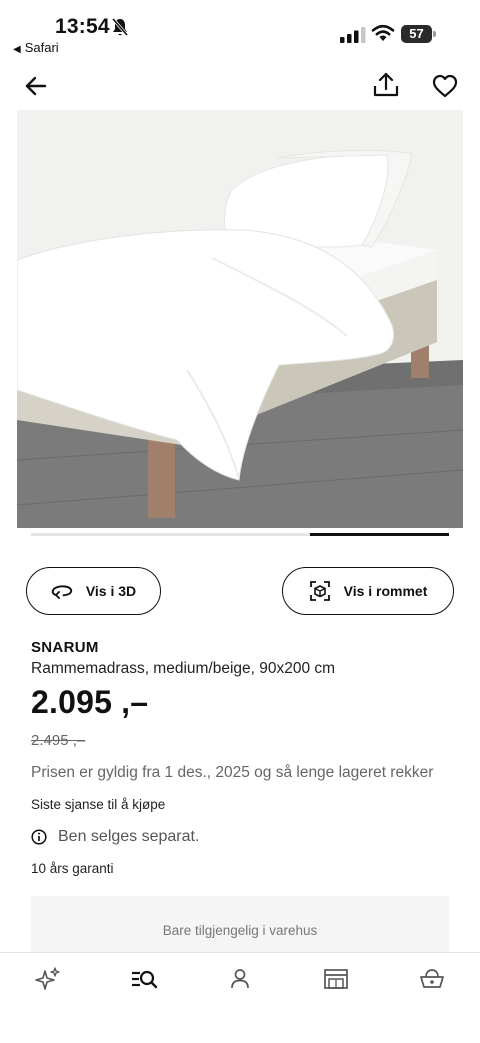 This screenshot has height=1043, width=480. I want to click on previous-price: 2.495 ,–, so click(58, 740).